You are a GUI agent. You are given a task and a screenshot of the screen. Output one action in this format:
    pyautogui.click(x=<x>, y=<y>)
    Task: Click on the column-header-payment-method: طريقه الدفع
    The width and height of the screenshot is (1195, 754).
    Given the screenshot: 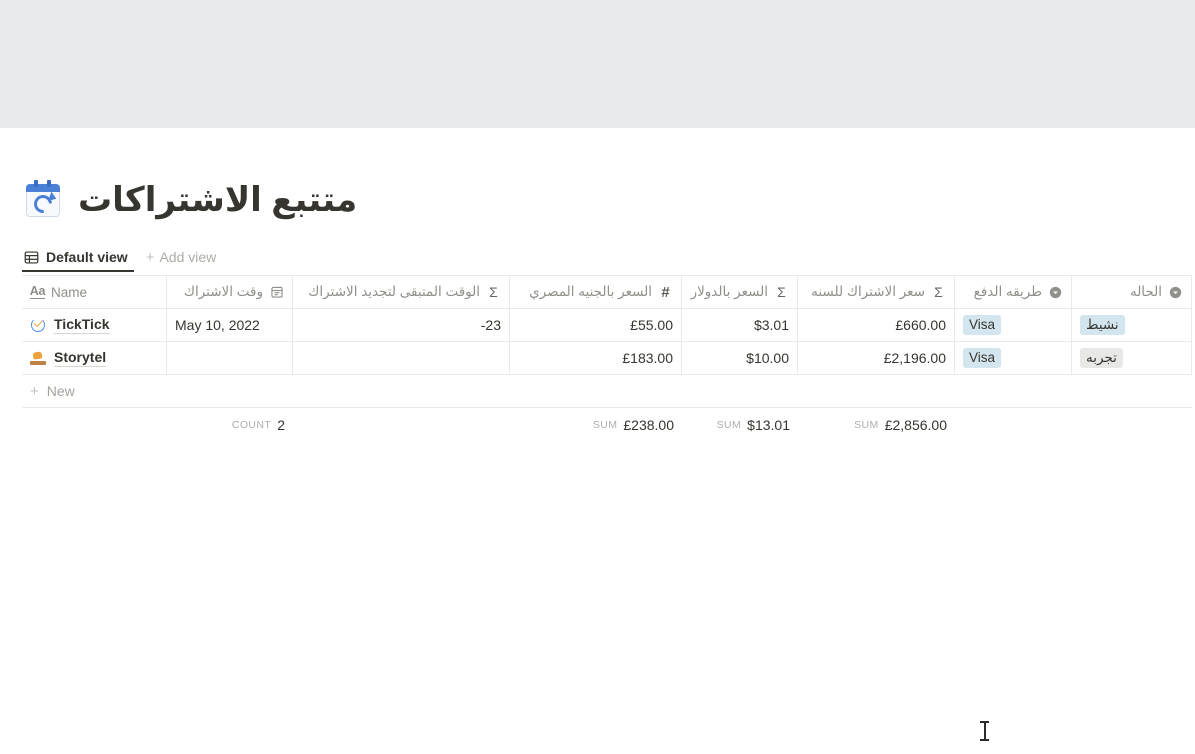 What is the action you would take?
    pyautogui.click(x=1013, y=292)
    